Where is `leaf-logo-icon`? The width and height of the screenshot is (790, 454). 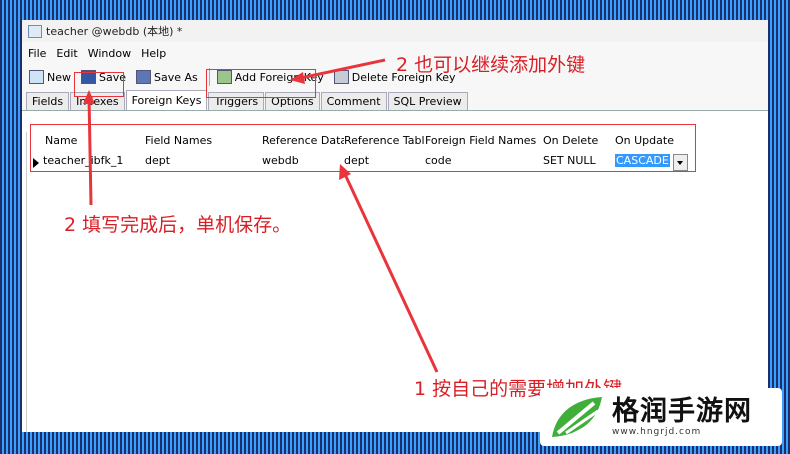
leaf-logo-icon is located at coordinates (577, 417).